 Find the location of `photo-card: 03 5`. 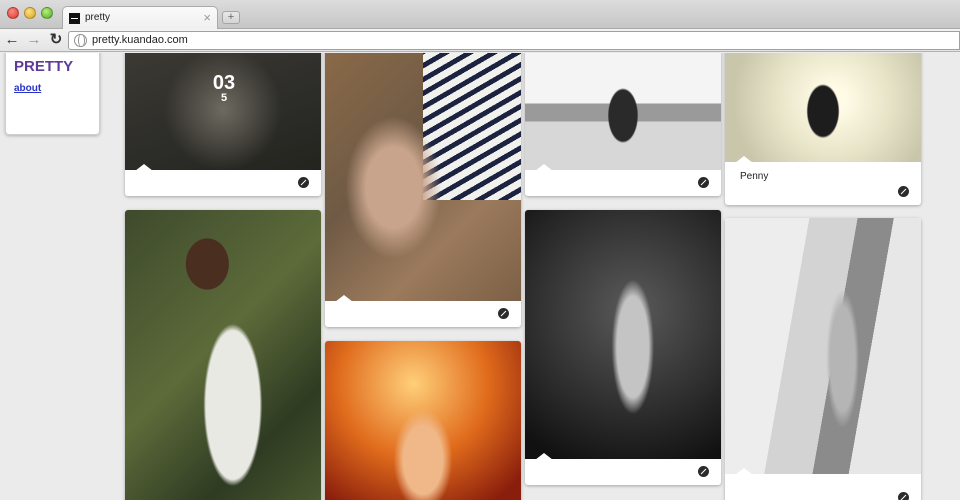

photo-card: 03 5 is located at coordinates (223, 124).